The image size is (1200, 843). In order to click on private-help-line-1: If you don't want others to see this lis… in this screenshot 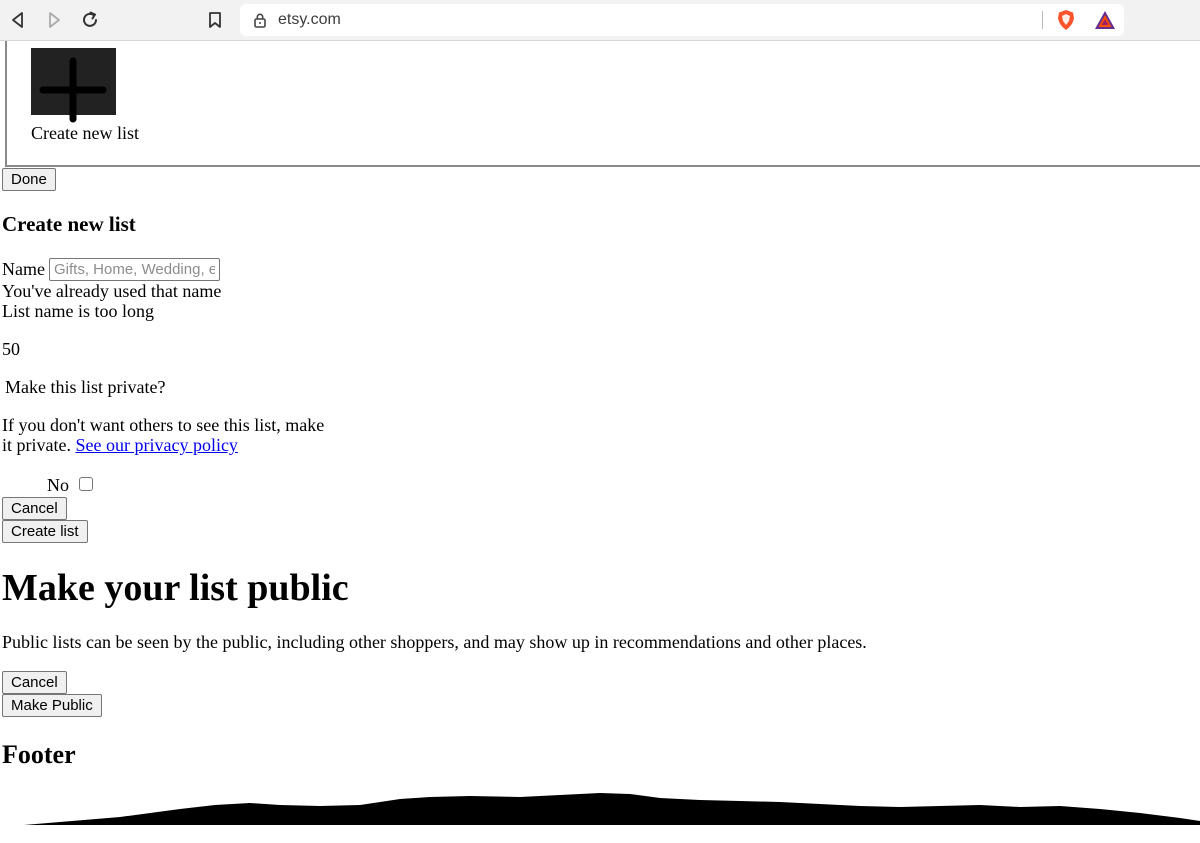, I will do `click(163, 425)`.